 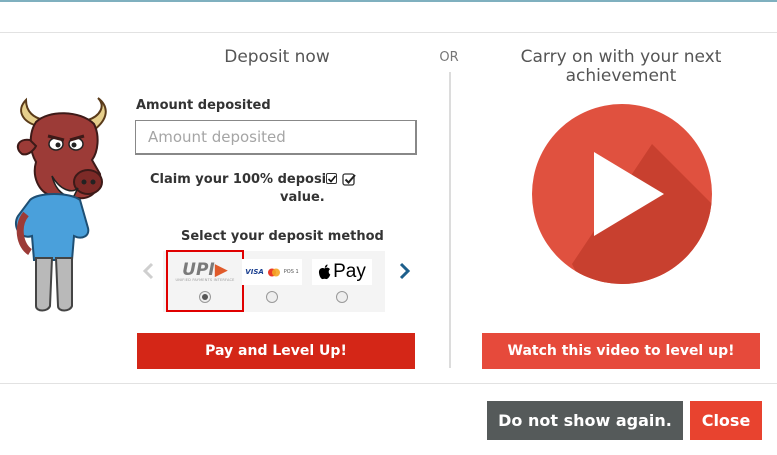 What do you see at coordinates (302, 197) in the screenshot?
I see `claim-deposit-label-cont: value.` at bounding box center [302, 197].